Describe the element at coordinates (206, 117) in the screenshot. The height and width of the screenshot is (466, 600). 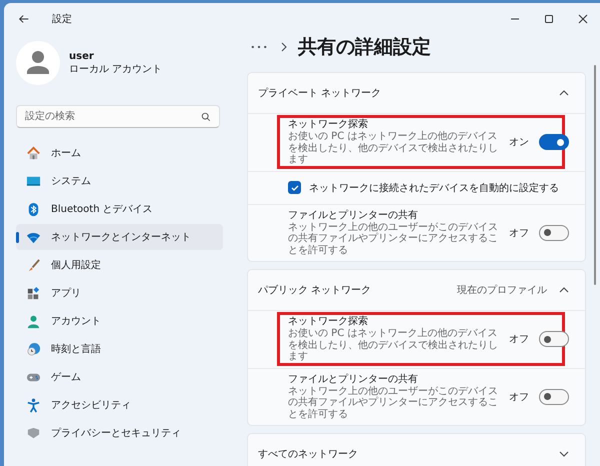
I see `search-icon` at that location.